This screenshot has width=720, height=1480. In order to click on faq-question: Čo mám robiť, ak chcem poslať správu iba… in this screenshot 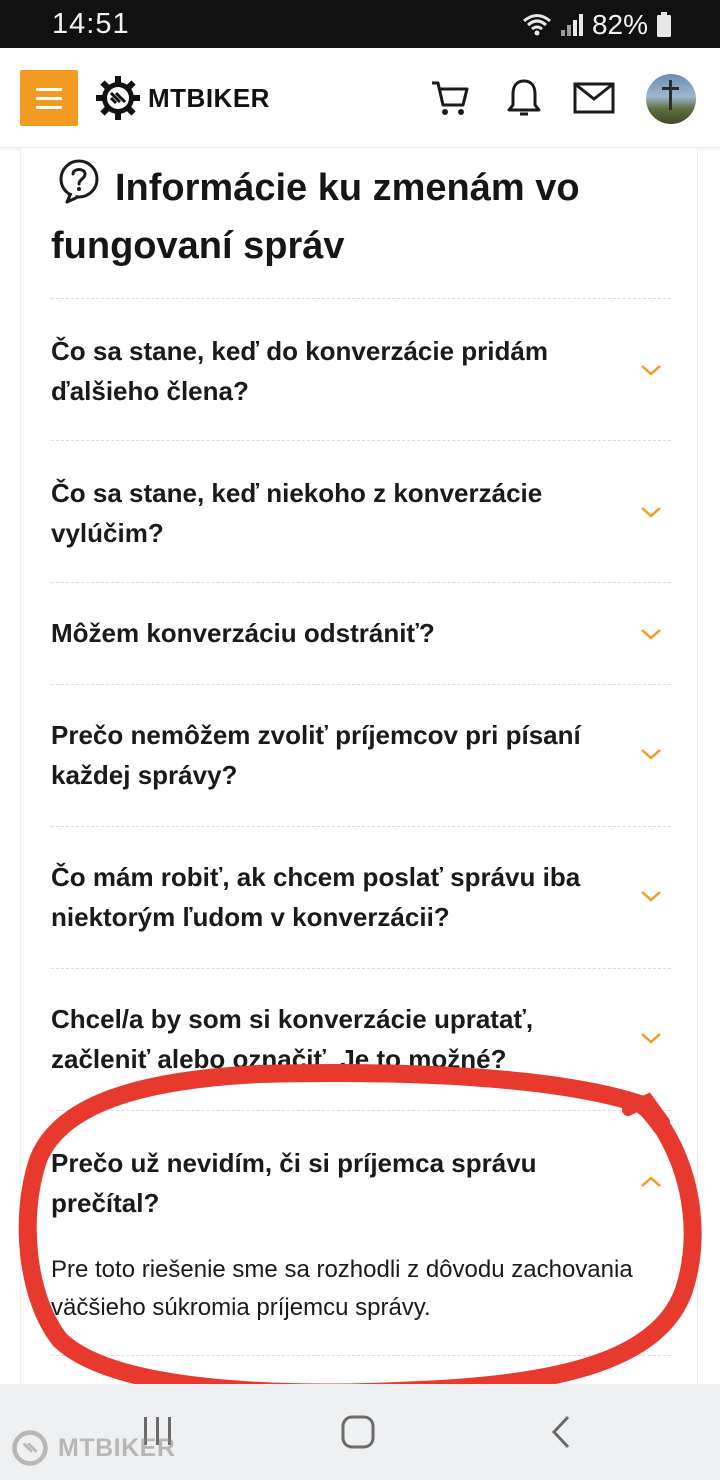, I will do `click(316, 897)`.